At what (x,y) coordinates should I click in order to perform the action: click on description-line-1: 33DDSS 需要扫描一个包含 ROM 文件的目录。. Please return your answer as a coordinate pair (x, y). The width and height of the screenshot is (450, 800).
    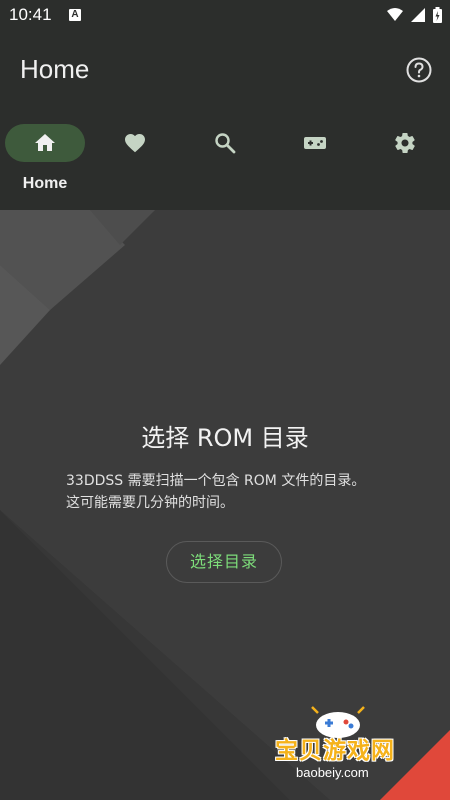
    Looking at the image, I should click on (216, 481).